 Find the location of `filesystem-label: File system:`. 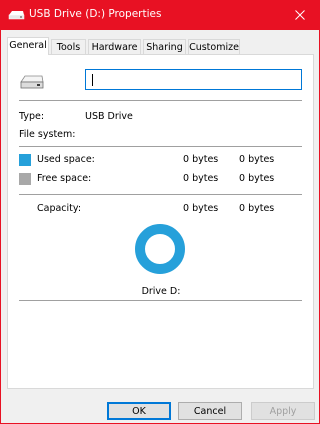

filesystem-label: File system: is located at coordinates (47, 134).